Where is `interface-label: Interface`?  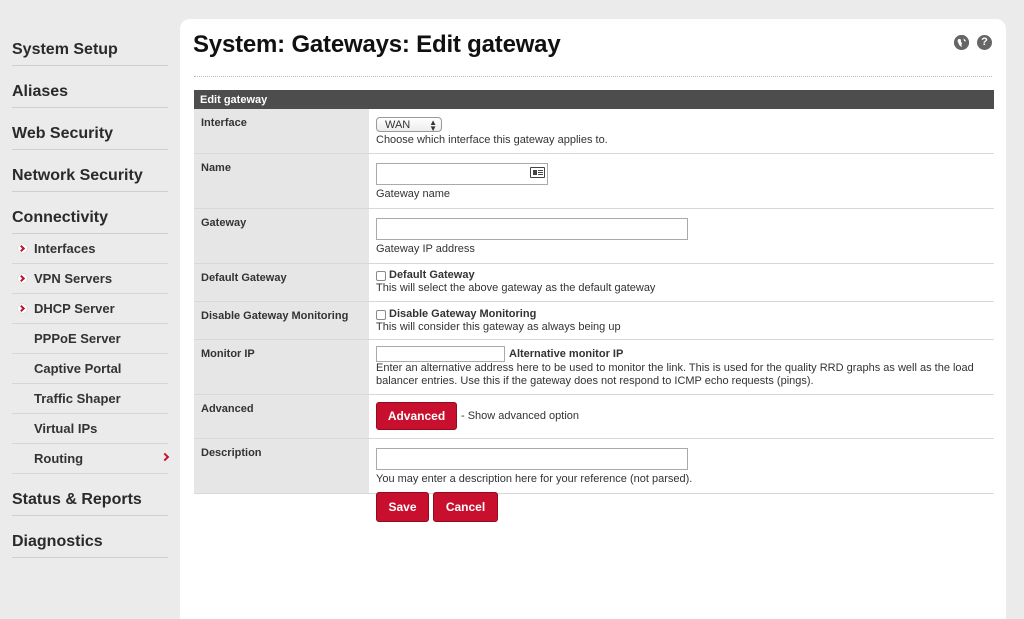
interface-label: Interface is located at coordinates (281, 131).